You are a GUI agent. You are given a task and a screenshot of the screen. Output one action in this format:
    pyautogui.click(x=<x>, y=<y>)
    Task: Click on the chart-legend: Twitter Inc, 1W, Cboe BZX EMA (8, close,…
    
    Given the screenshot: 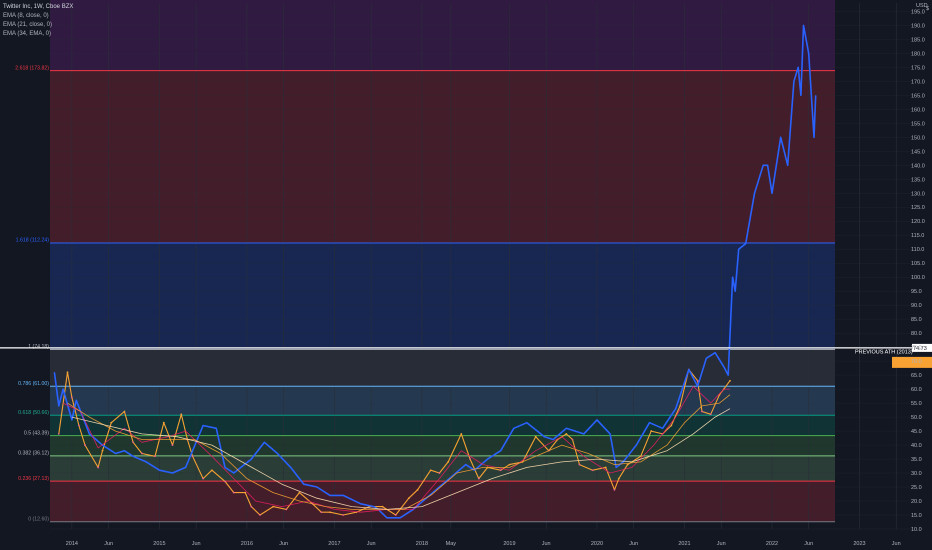 What is the action you would take?
    pyautogui.click(x=38, y=21)
    